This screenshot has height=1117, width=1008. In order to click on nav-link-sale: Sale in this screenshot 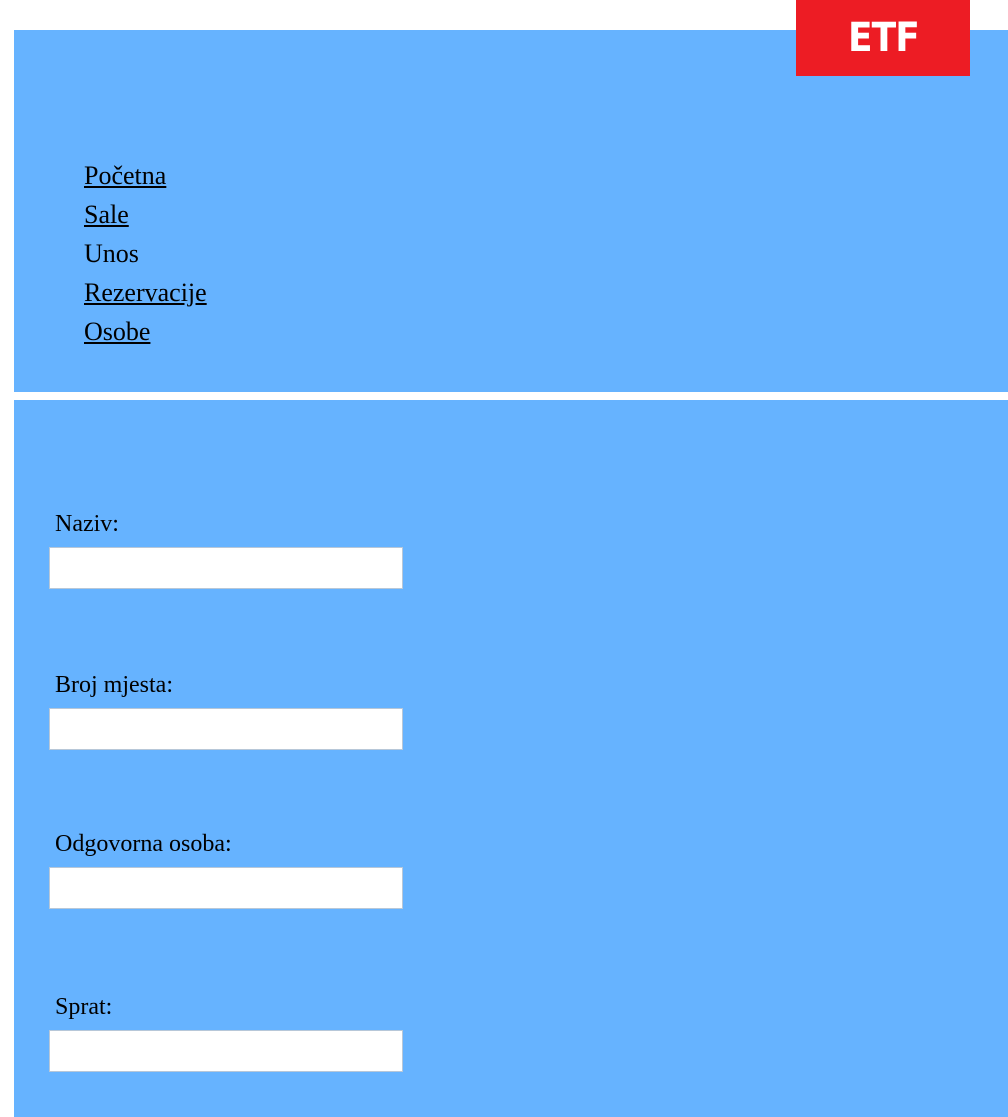, I will do `click(106, 214)`.